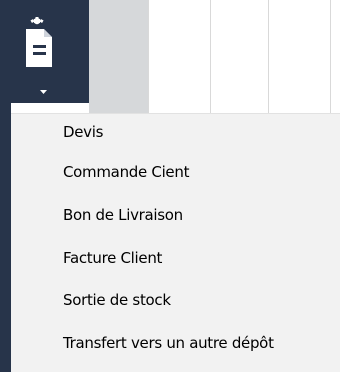 The height and width of the screenshot is (372, 340). What do you see at coordinates (83, 131) in the screenshot?
I see `menu-item-label: Devis` at bounding box center [83, 131].